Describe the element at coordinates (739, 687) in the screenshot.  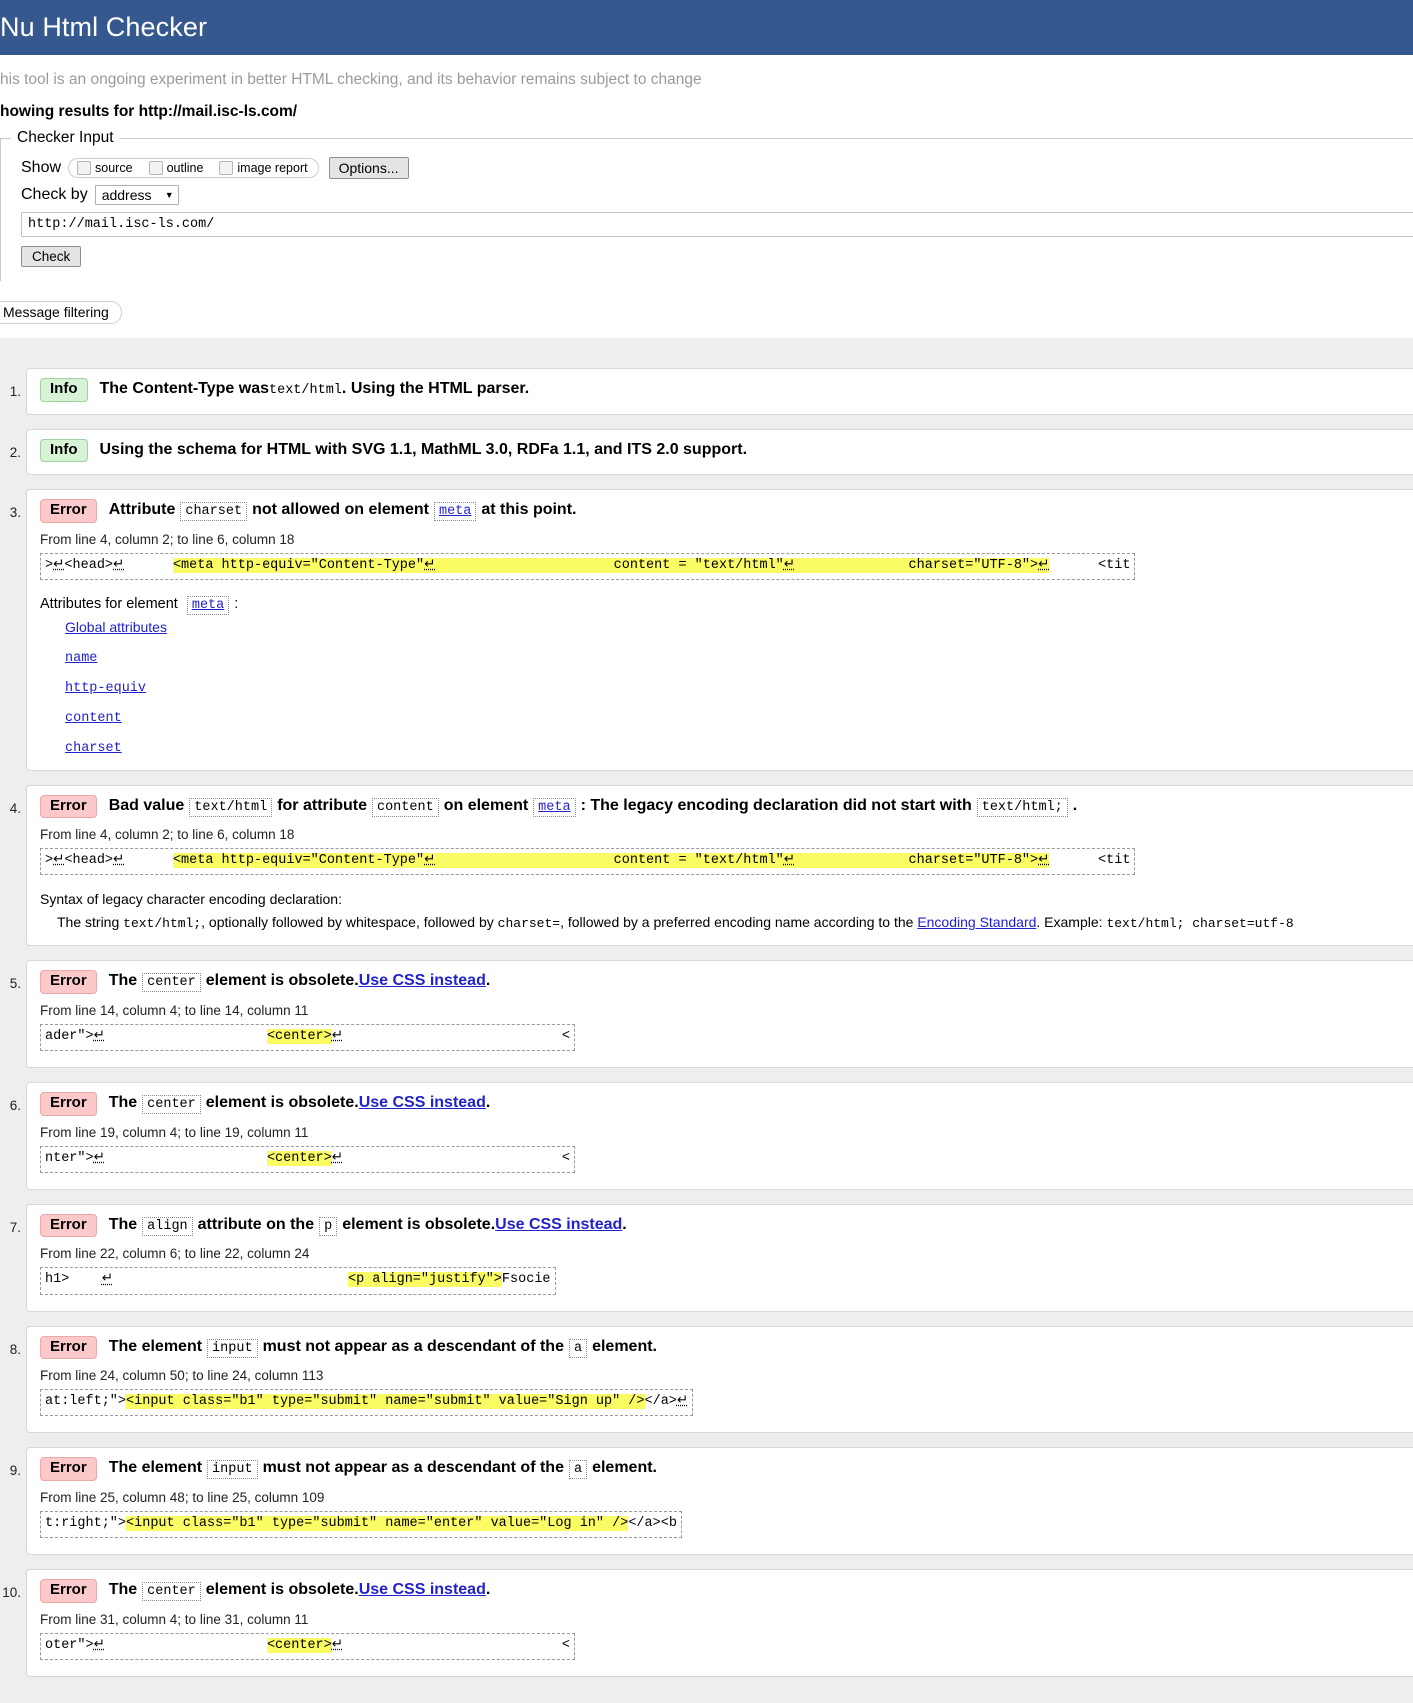
I see `list-item: http-equiv` at that location.